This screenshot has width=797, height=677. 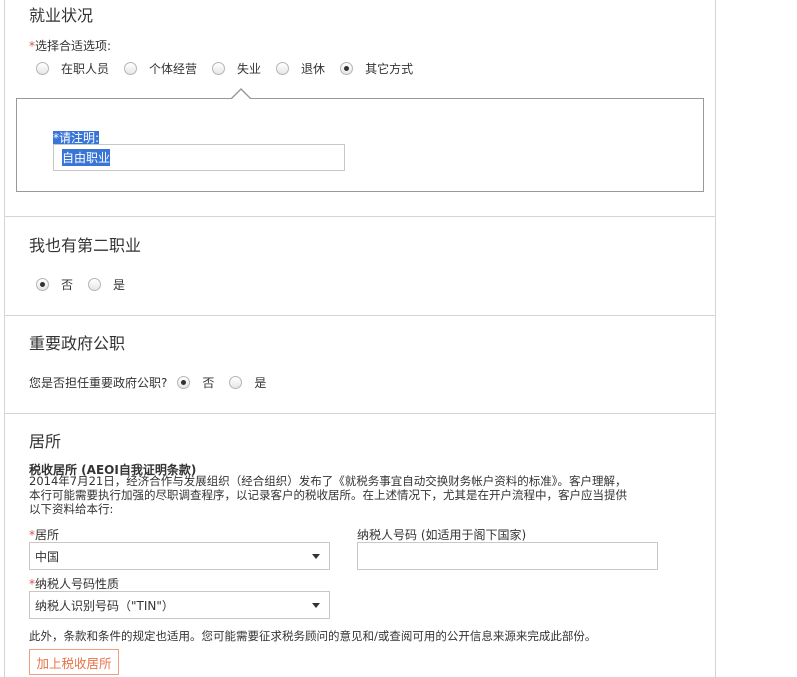 What do you see at coordinates (179, 605) in the screenshot?
I see `tin-type-select: 纳税人识别号码（"TIN"）` at bounding box center [179, 605].